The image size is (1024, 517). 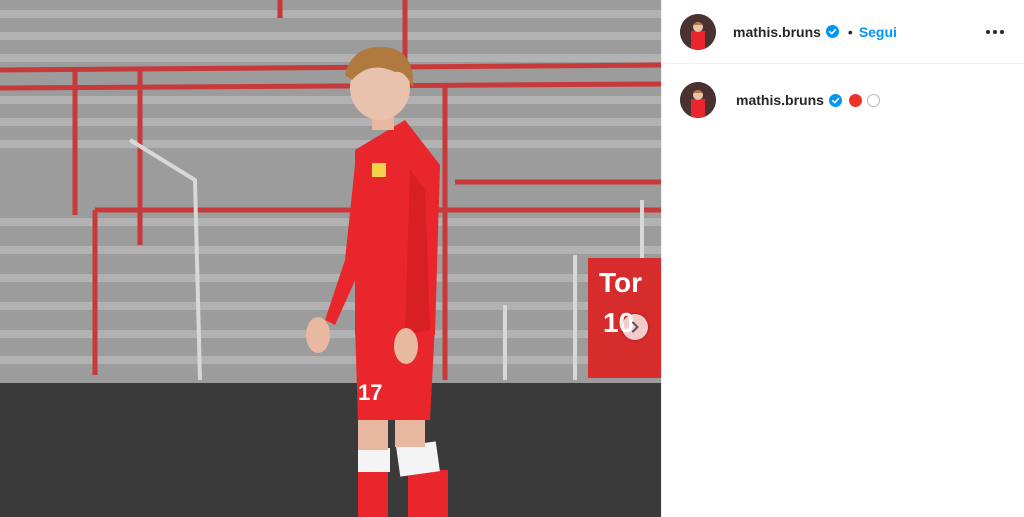 I want to click on more-options-icon, so click(x=995, y=31).